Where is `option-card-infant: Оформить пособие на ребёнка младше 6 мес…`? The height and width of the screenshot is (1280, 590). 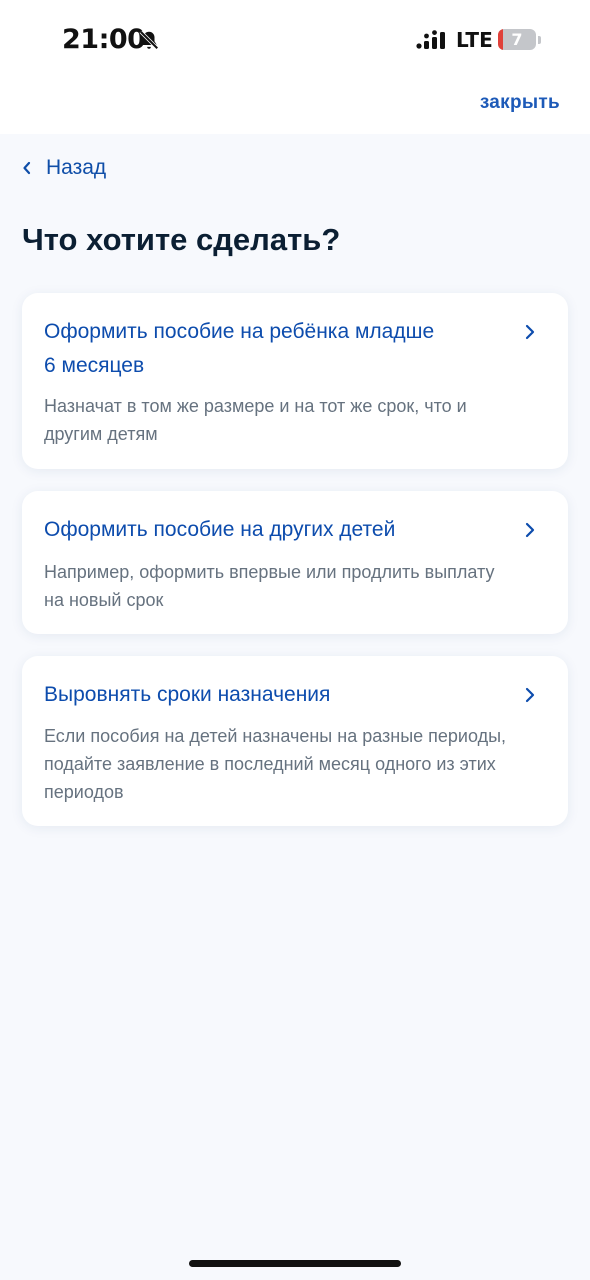
option-card-infant: Оформить пособие на ребёнка младше 6 мес… is located at coordinates (295, 381).